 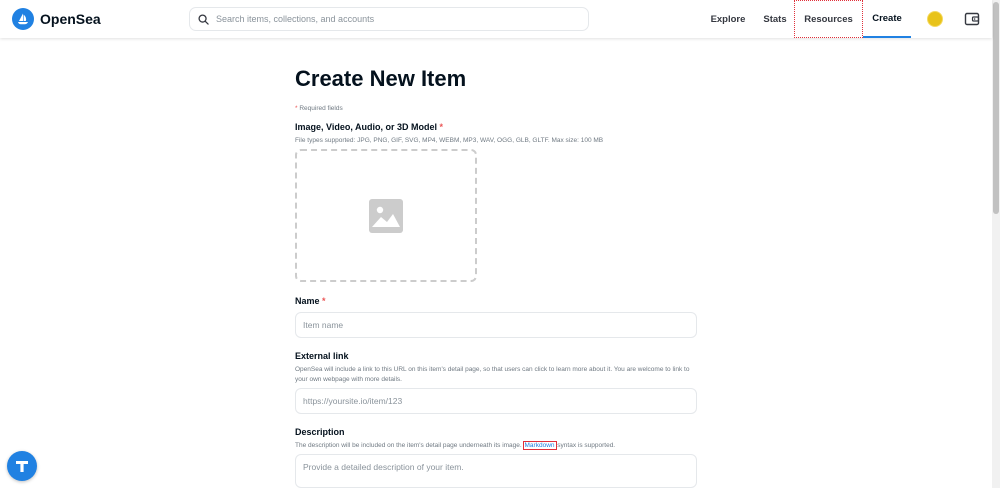 I want to click on search-input, so click(x=396, y=19).